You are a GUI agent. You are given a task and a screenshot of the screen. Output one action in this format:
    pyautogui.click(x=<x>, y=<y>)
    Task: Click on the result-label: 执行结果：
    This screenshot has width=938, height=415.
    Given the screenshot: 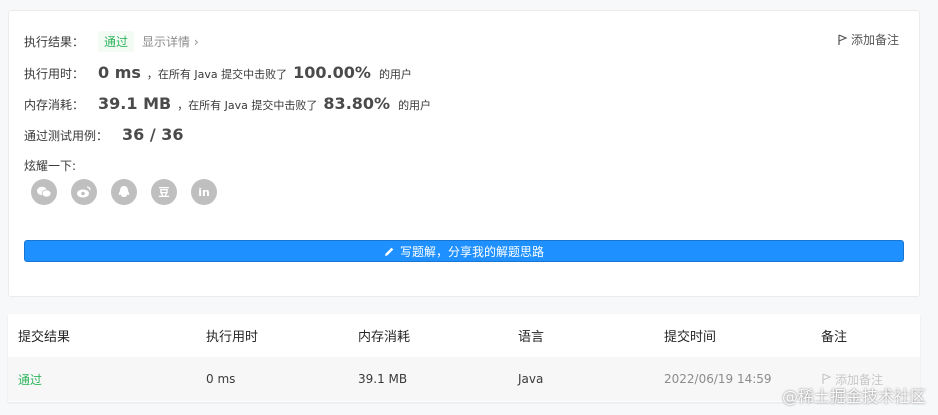 What is the action you would take?
    pyautogui.click(x=54, y=42)
    